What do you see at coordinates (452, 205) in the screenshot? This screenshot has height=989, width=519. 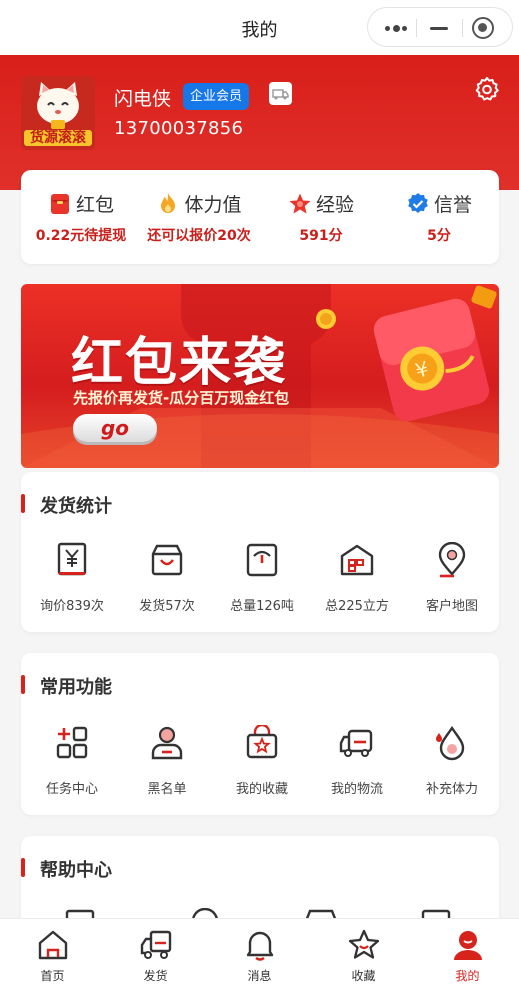 I see `stat-label: 信誉` at bounding box center [452, 205].